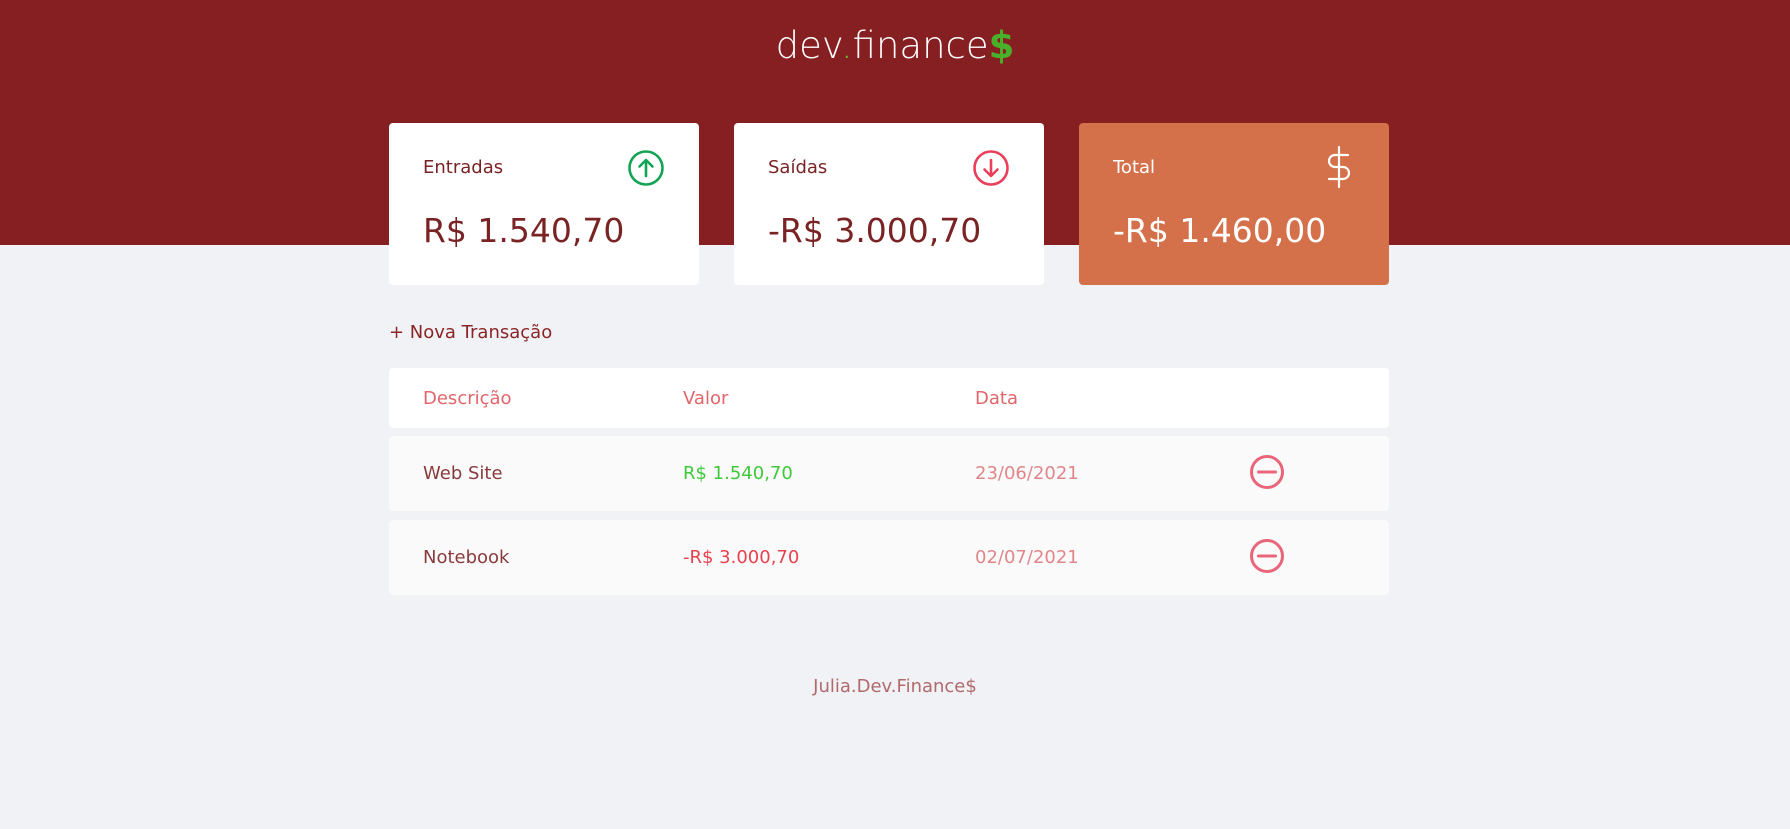 This screenshot has width=1790, height=829. I want to click on arrow-up-circle-icon, so click(646, 168).